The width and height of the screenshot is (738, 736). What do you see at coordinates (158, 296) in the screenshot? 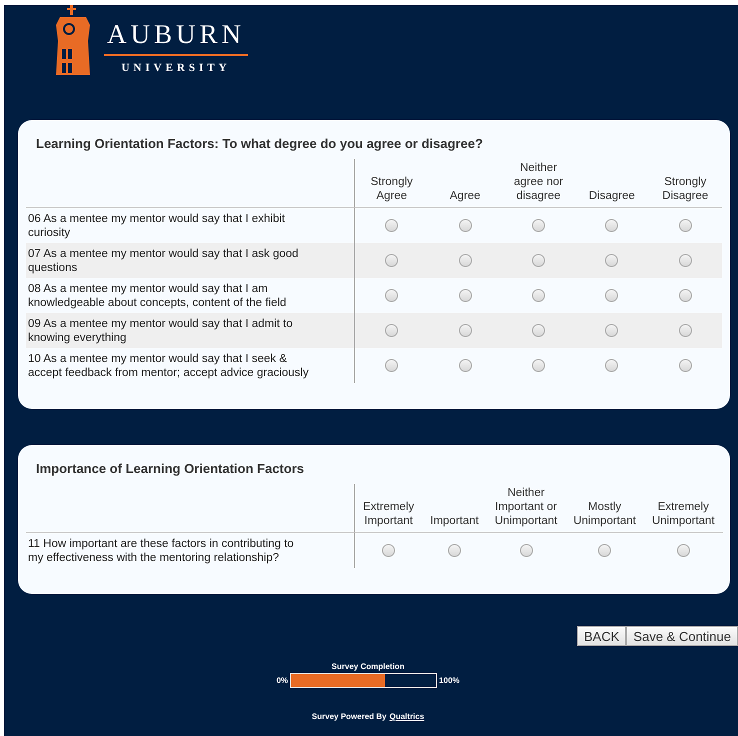
I see `statement-text: 08 As a mentee my mentor would say that I am knowledgeable about concepts, content of the field` at bounding box center [158, 296].